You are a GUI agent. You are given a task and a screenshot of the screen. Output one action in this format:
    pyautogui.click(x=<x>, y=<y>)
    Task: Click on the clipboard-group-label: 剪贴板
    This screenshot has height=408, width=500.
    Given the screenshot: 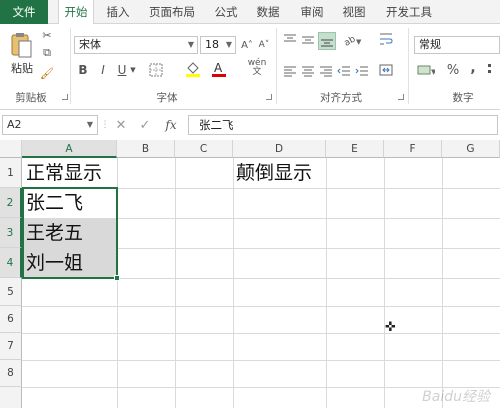 What is the action you would take?
    pyautogui.click(x=31, y=98)
    